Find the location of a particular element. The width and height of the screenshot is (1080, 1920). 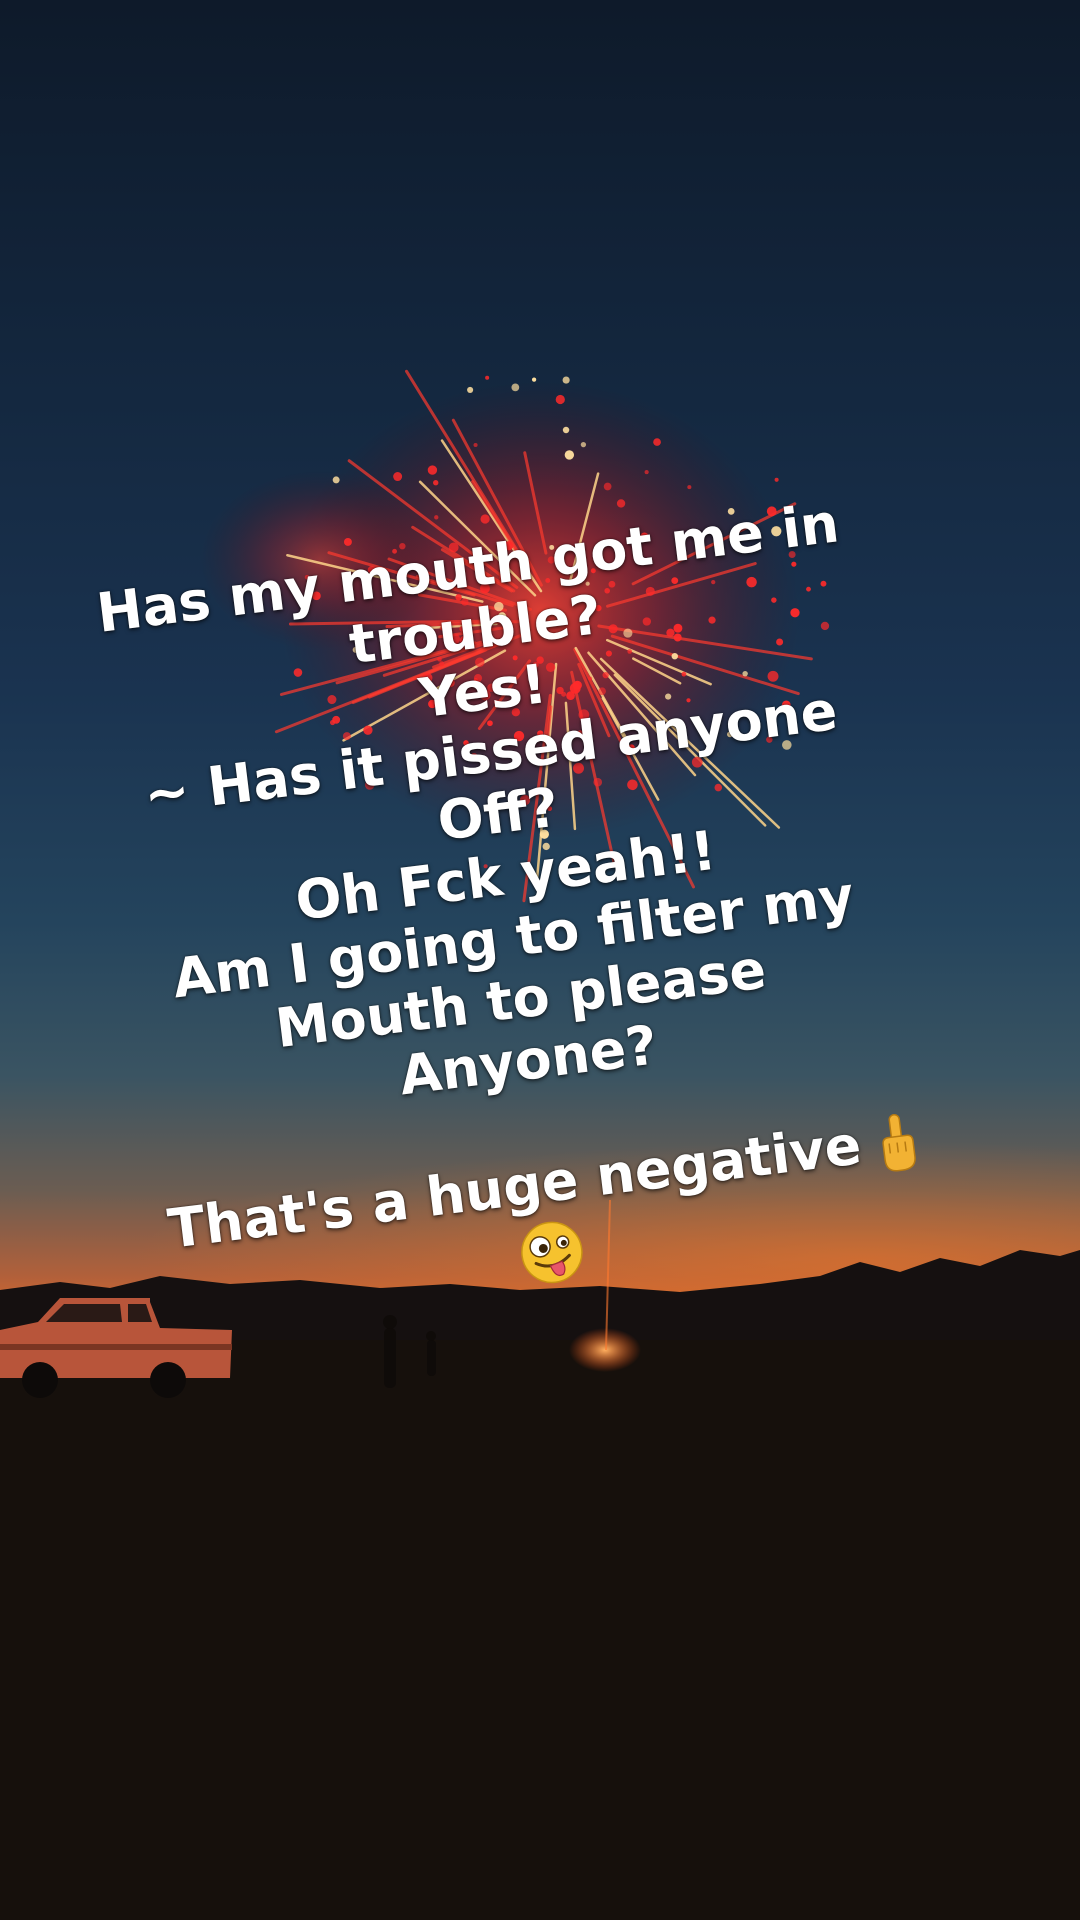

ground-fountain is located at coordinates (605, 1350).